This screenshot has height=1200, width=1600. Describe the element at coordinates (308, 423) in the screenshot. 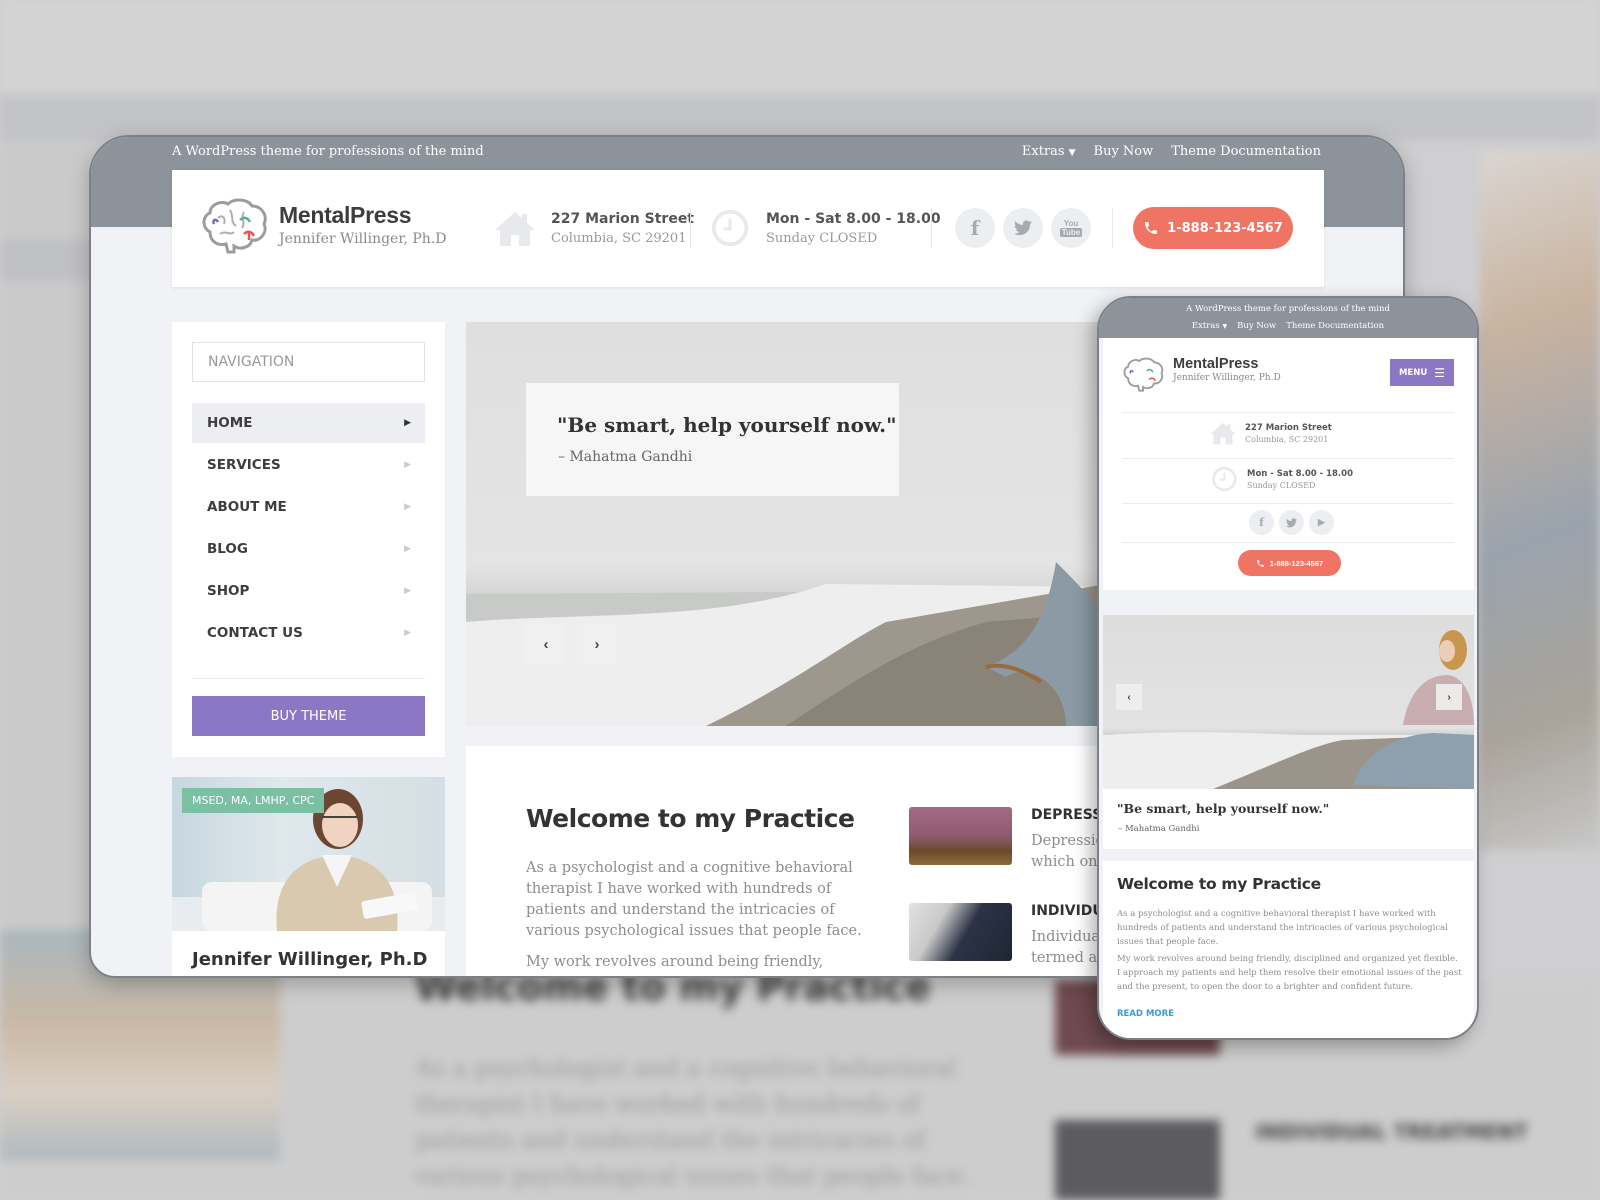

I see `menu-item-home: HOME ▶` at that location.